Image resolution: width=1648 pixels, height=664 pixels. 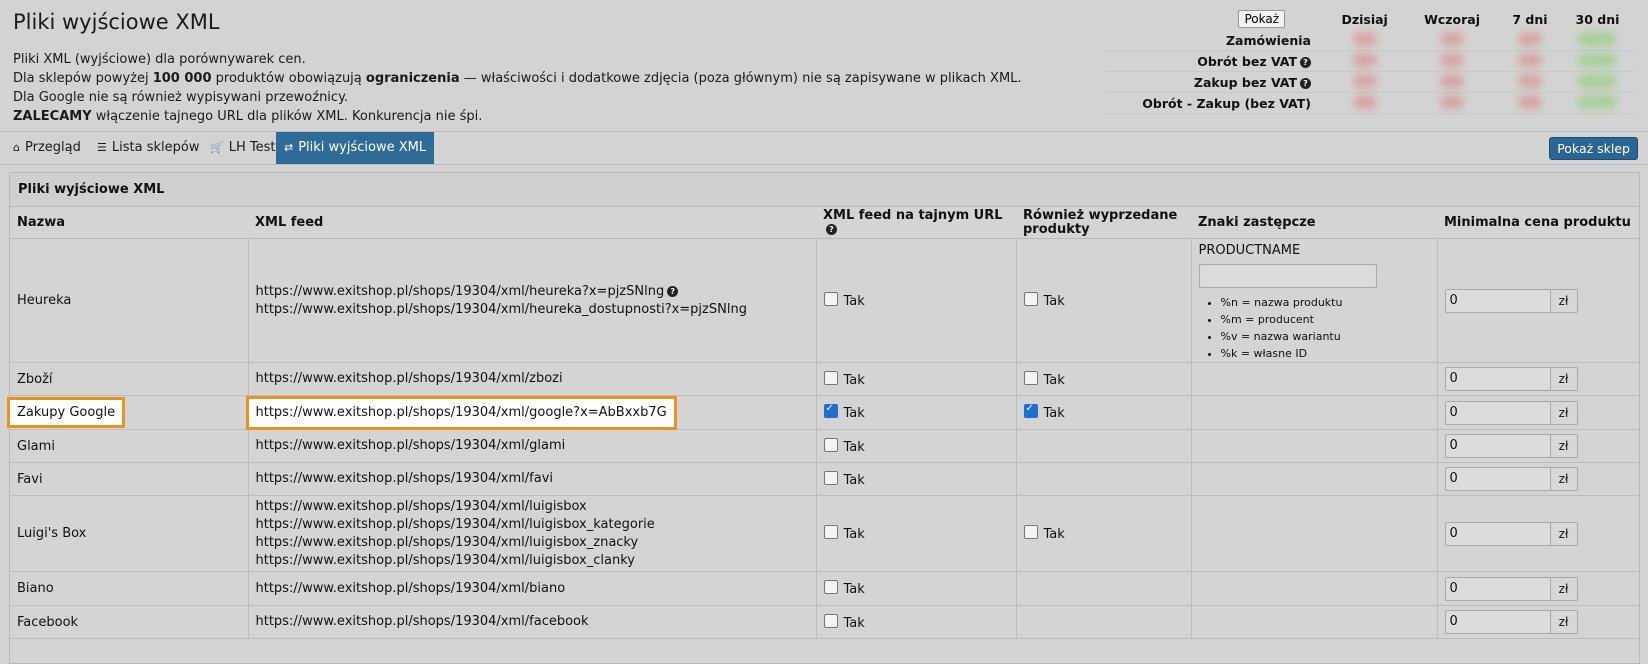 I want to click on cart-icon: 🛒, so click(x=217, y=147).